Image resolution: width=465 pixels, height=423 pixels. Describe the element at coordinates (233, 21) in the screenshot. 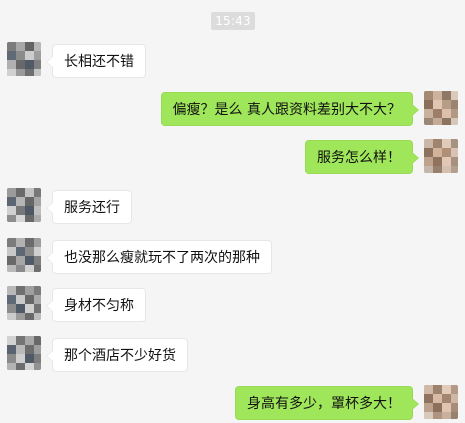

I see `message-timestamp: 15:43` at that location.